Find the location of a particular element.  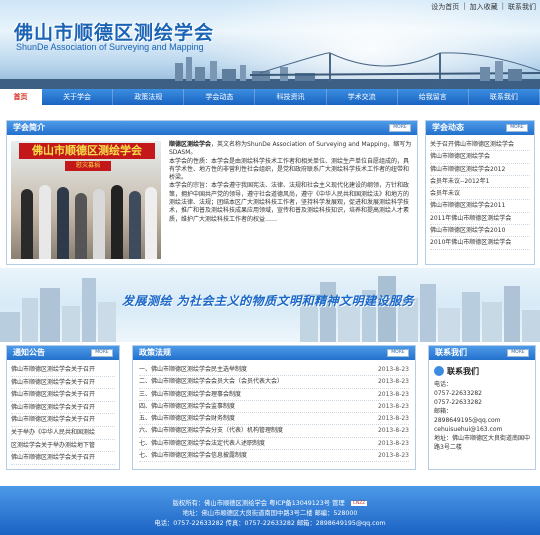

footer-line-1: 版权所有：佛山市顺德区测绘学会 粤ICP备13049123号 管理 CNZZ is located at coordinates (270, 502).